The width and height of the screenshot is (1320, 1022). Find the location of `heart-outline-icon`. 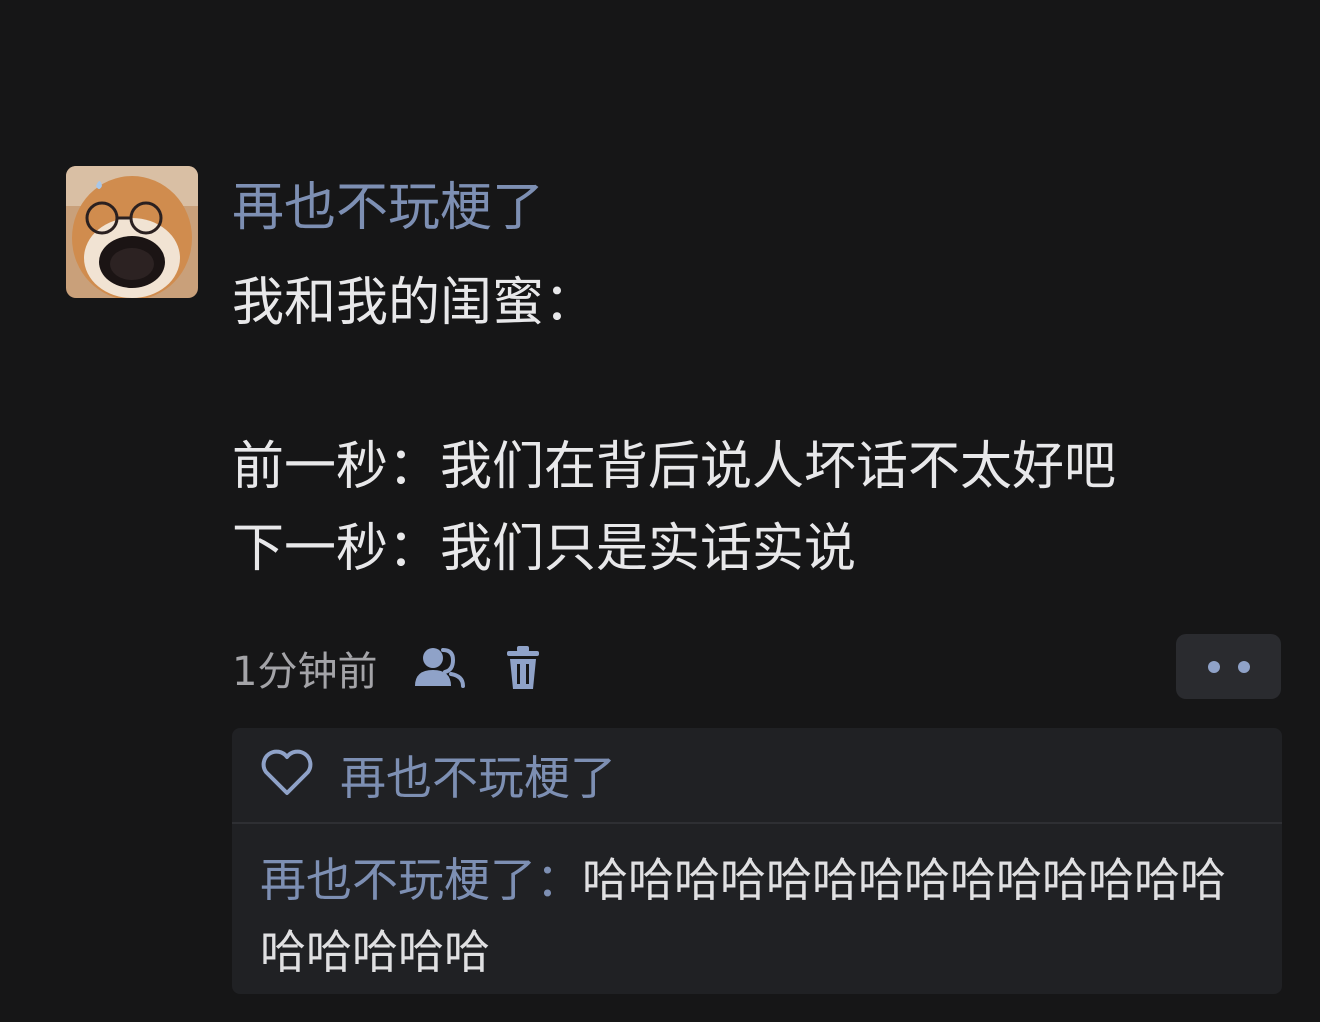

heart-outline-icon is located at coordinates (287, 775).